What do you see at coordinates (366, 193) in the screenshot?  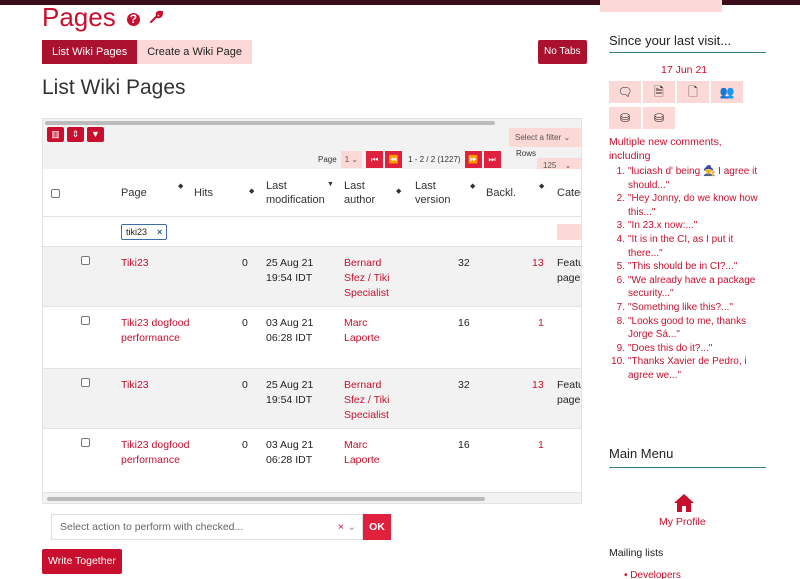 I see `col-last-author: Last author` at bounding box center [366, 193].